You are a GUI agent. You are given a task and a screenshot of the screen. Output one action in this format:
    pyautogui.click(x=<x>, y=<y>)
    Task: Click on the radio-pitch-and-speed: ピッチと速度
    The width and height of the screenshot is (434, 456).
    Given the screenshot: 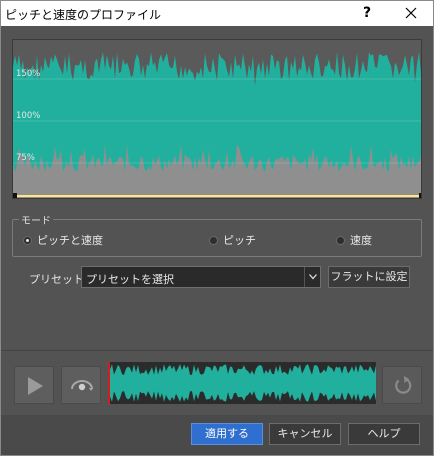 What is the action you would take?
    pyautogui.click(x=63, y=240)
    